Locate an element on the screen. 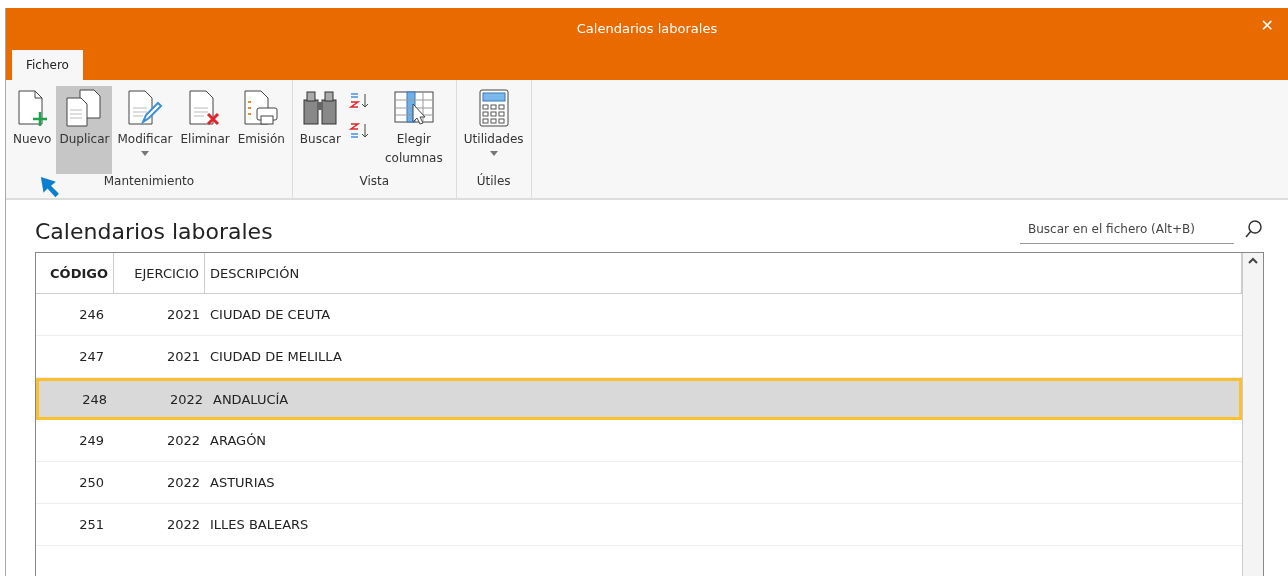 The height and width of the screenshot is (576, 1288). table-cell: 251 is located at coordinates (91, 524).